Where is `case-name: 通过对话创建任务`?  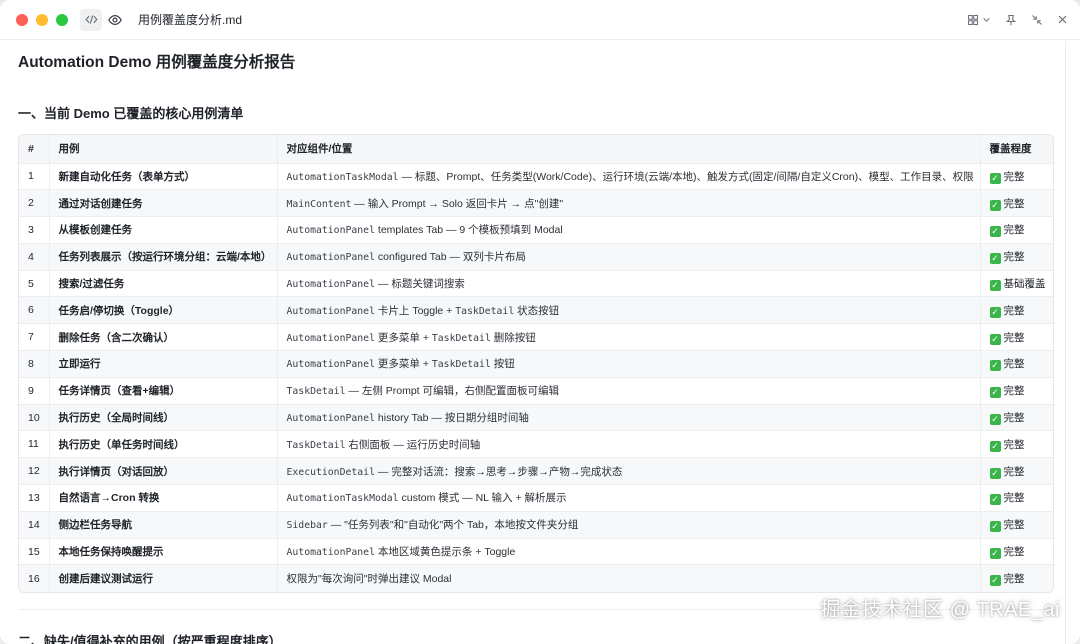 case-name: 通过对话创建任务 is located at coordinates (162, 203).